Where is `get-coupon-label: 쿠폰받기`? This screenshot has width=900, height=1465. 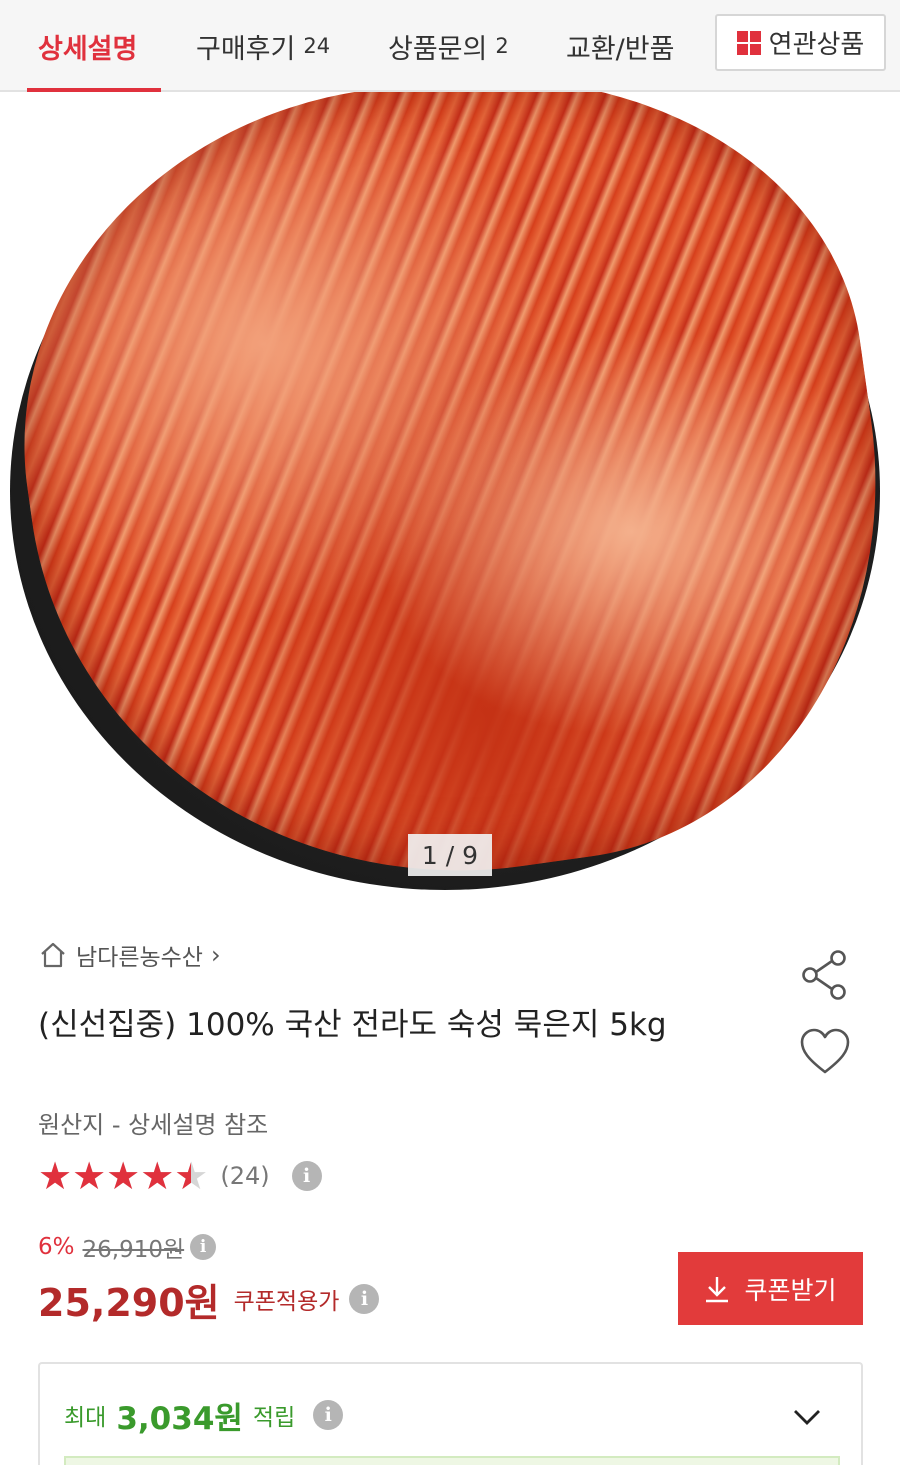 get-coupon-label: 쿠폰받기 is located at coordinates (790, 1290).